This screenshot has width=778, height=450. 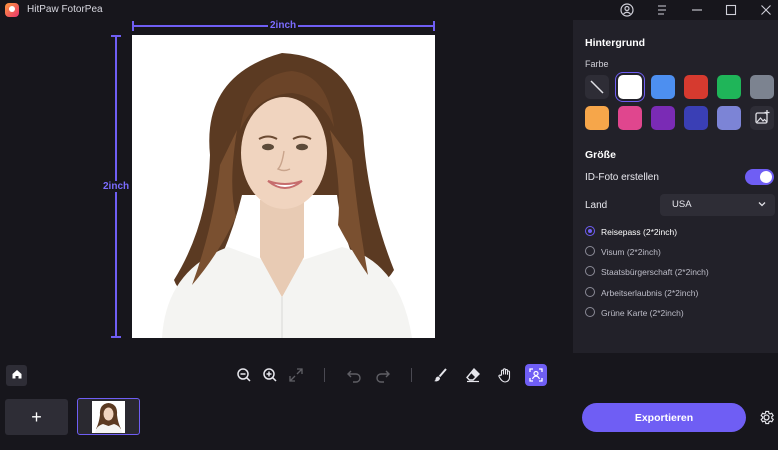 What do you see at coordinates (697, 10) in the screenshot?
I see `minimize-icon` at bounding box center [697, 10].